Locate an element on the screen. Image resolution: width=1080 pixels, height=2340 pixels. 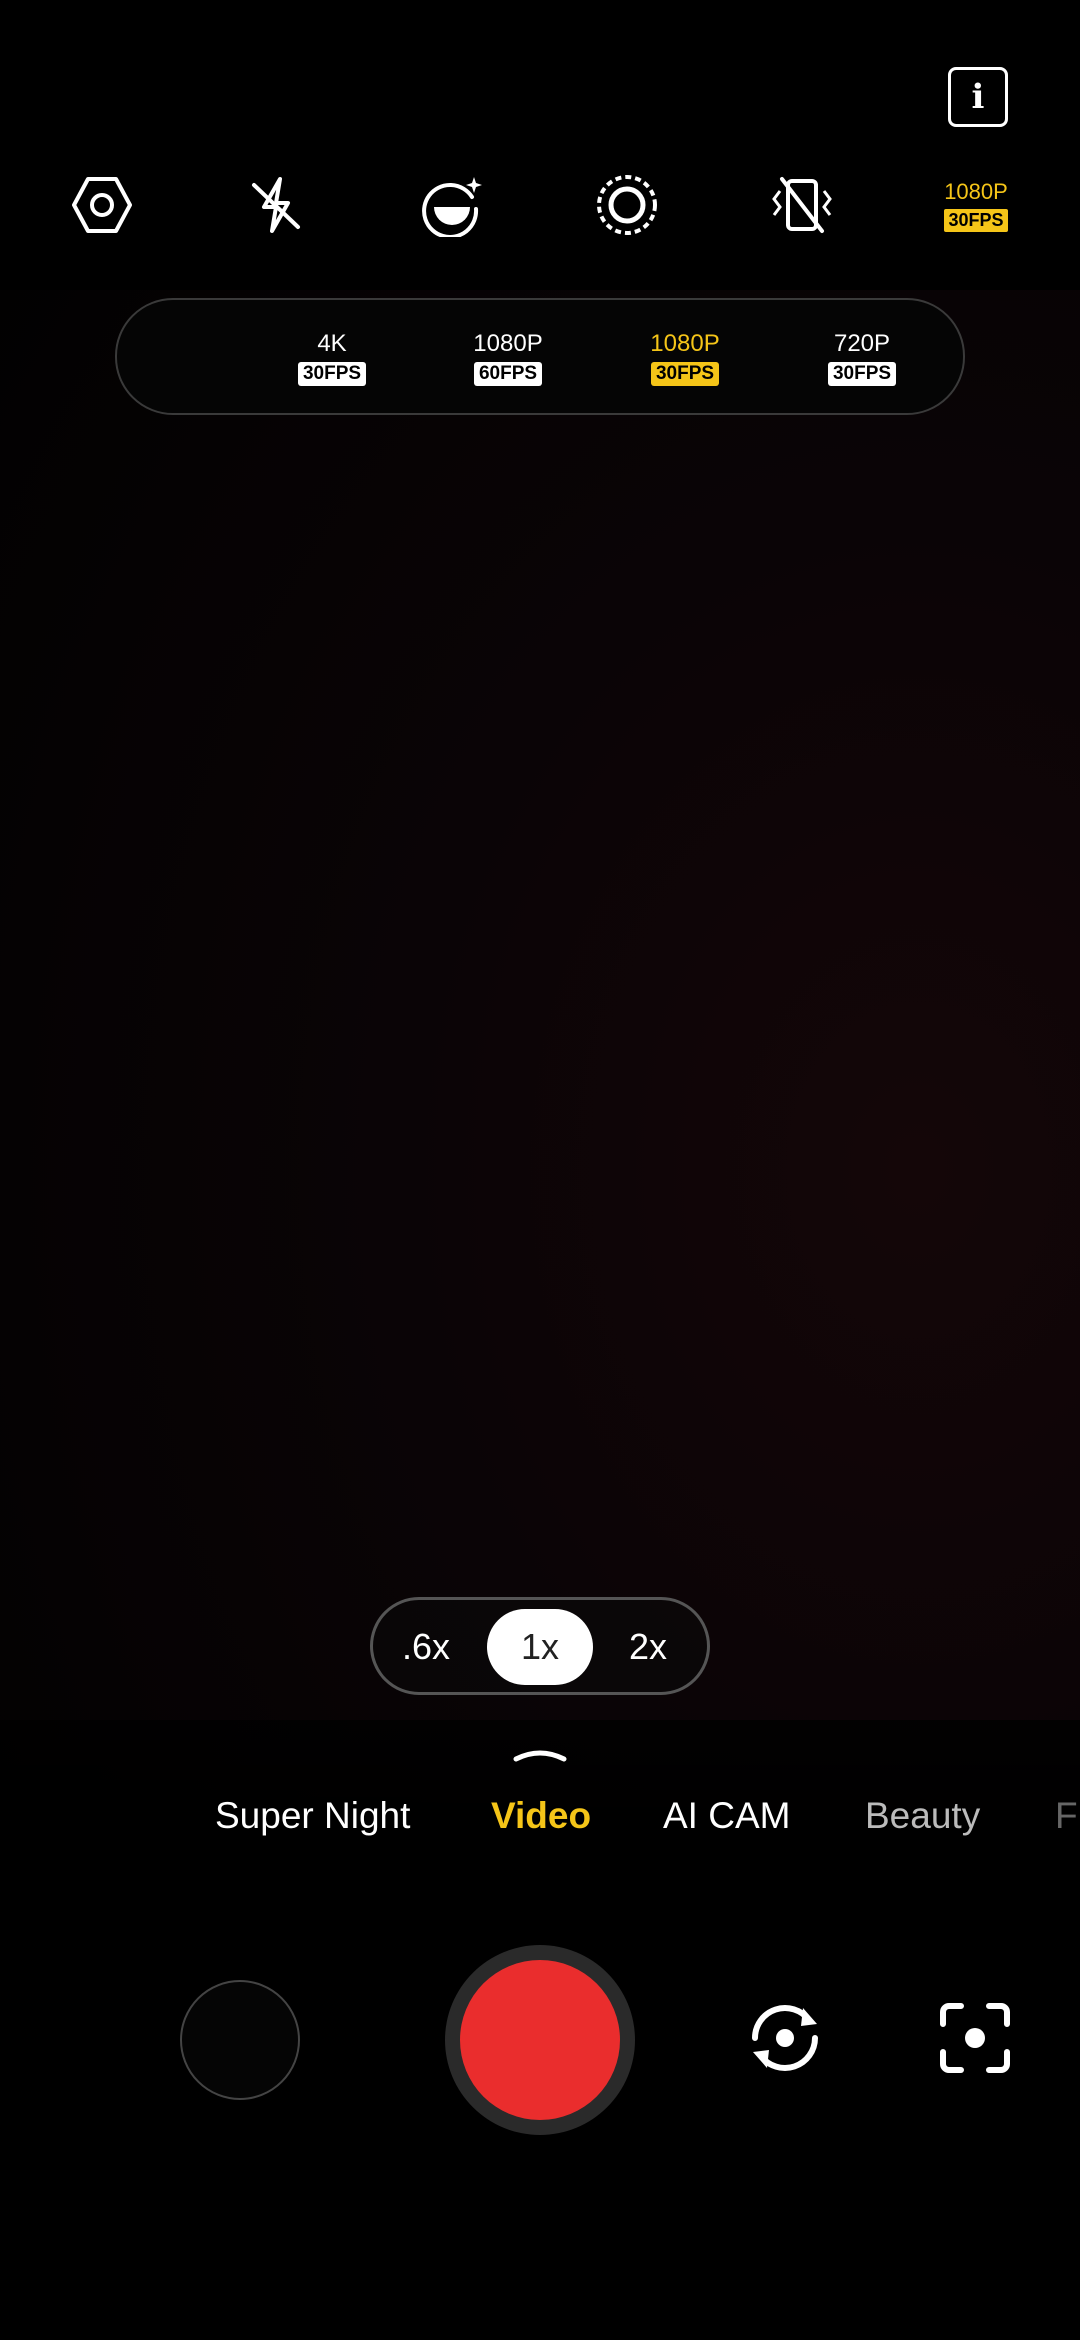
resolution-option-4k-30: 4K 30FPS is located at coordinates (332, 358).